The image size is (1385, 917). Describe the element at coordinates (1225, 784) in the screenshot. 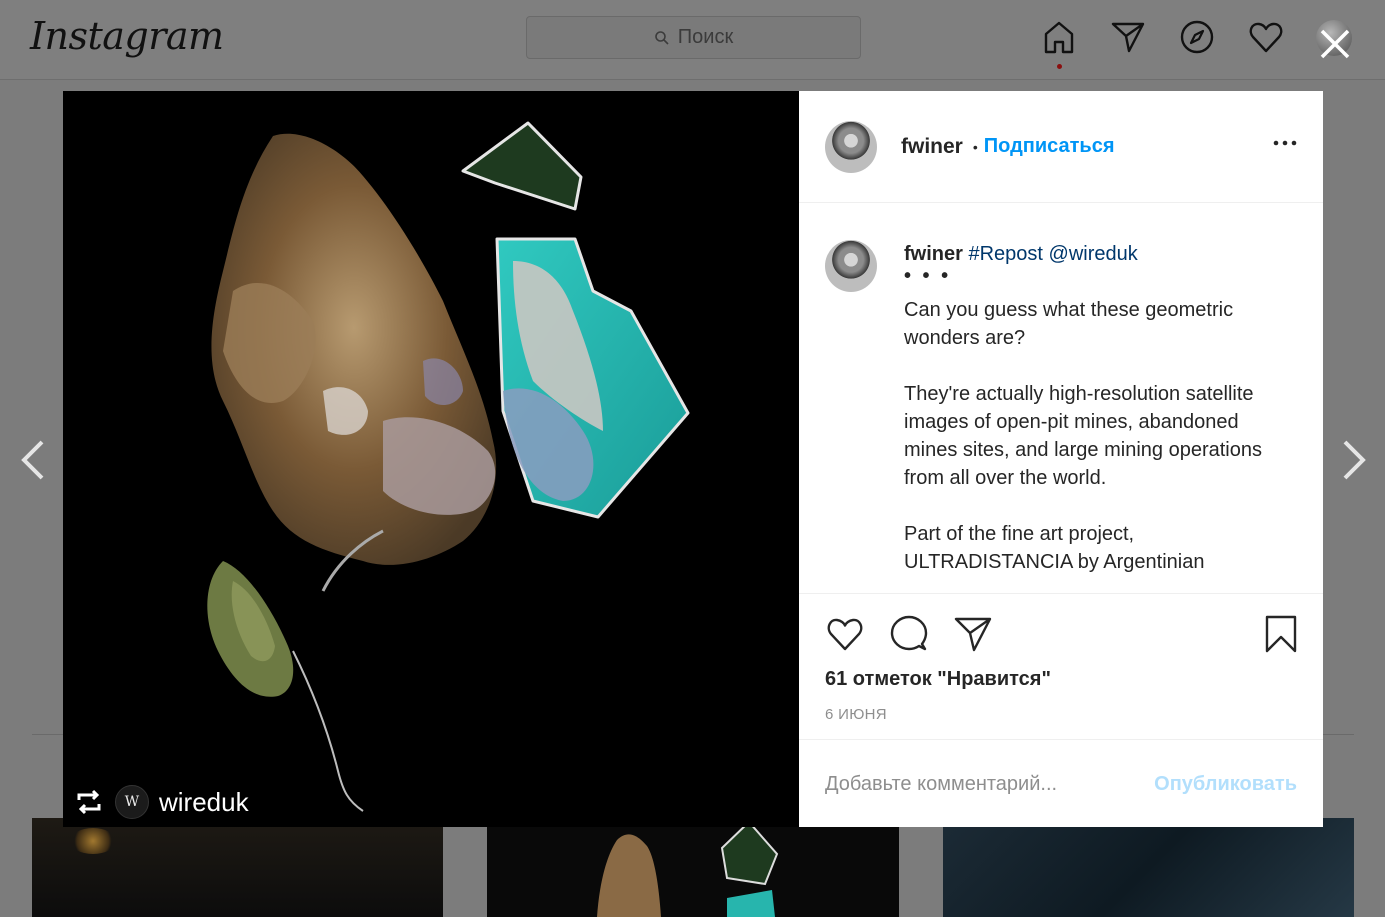

I see `publish-button: Опубликовать` at that location.